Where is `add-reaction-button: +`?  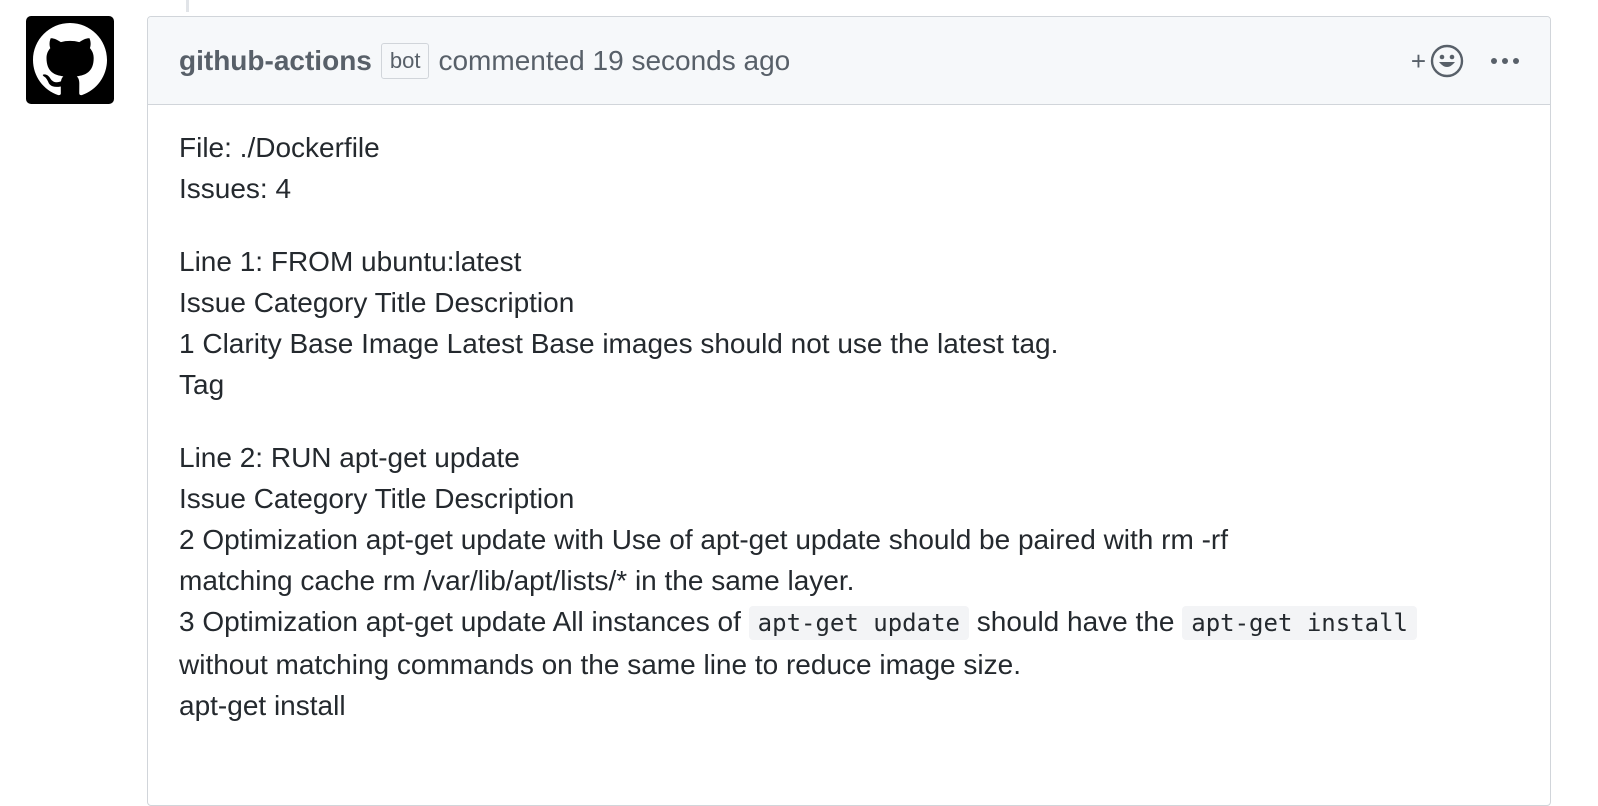 add-reaction-button: + is located at coordinates (1437, 61).